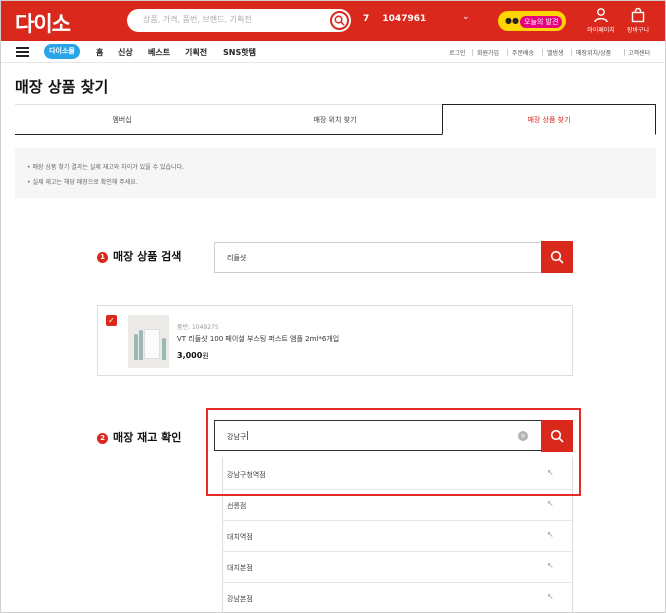  What do you see at coordinates (601, 30) in the screenshot?
I see `mypage-label: 마이페이지` at bounding box center [601, 30].